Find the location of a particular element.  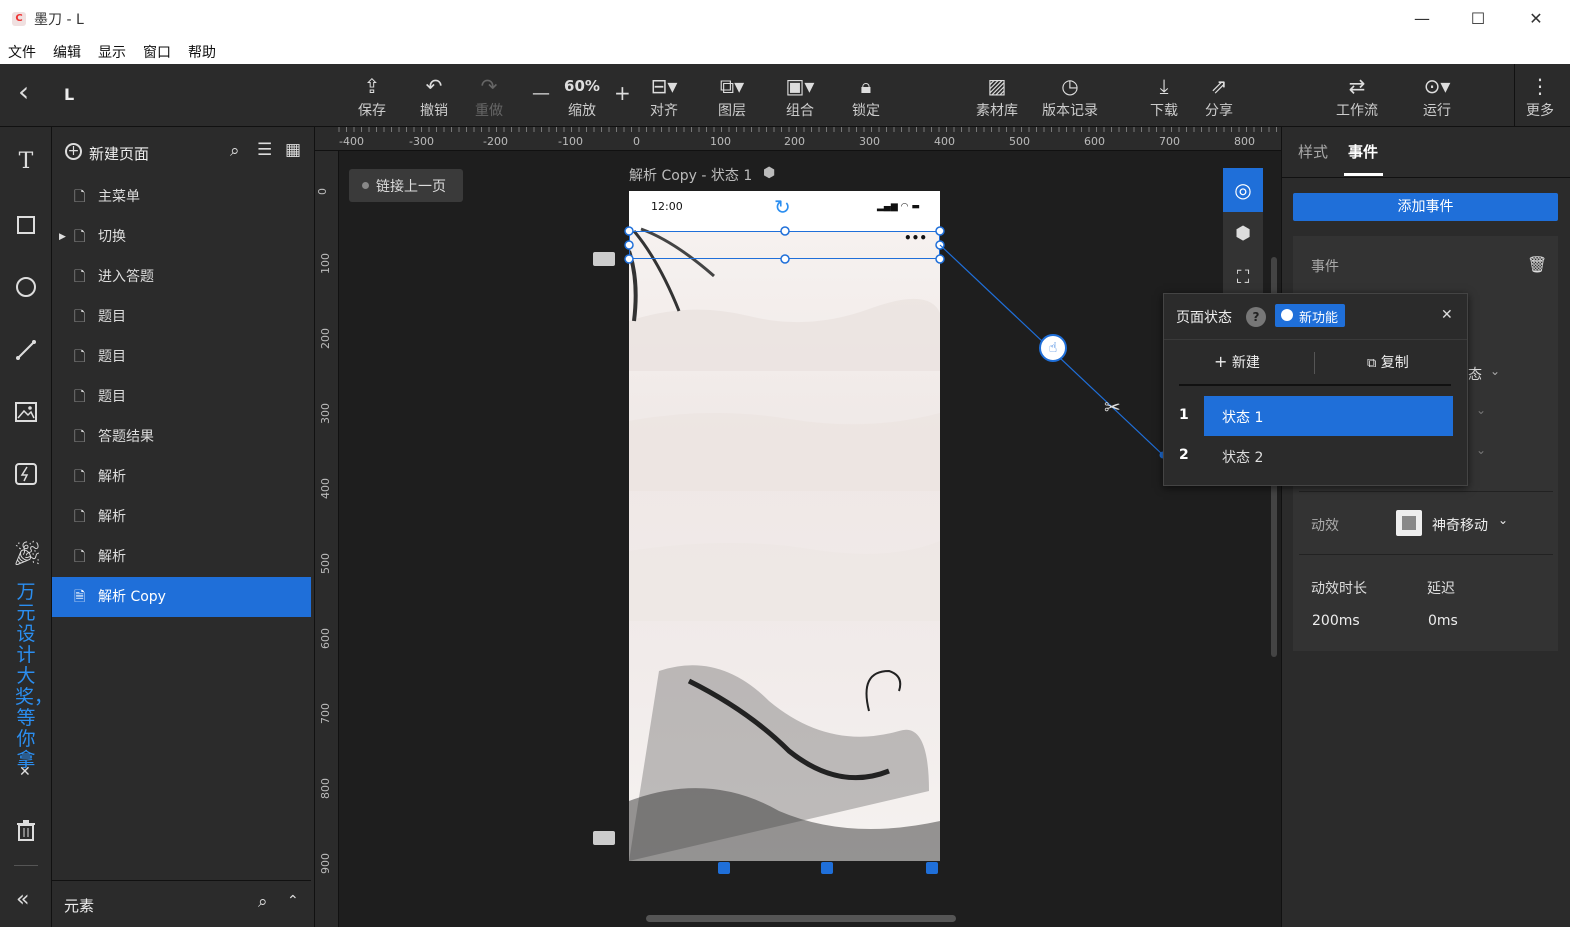

collapse-panel-button: « is located at coordinates (22, 899).